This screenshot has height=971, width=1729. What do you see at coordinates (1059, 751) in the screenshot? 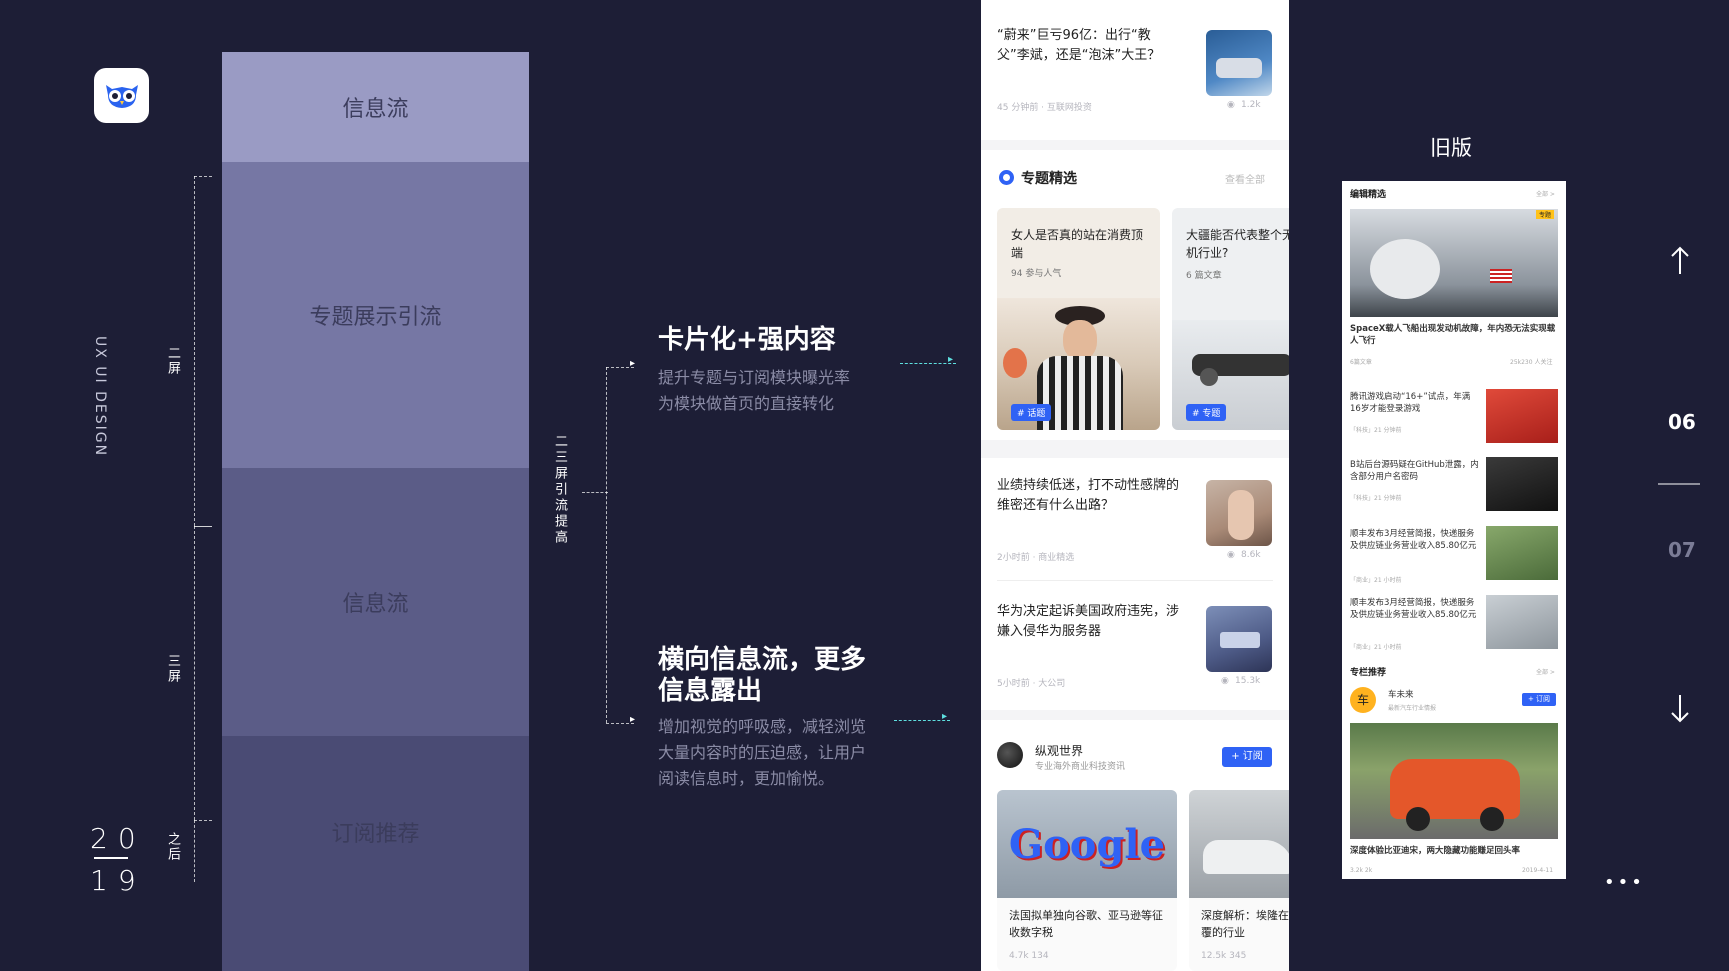
I see `sub-name: 纵观世界` at bounding box center [1059, 751].